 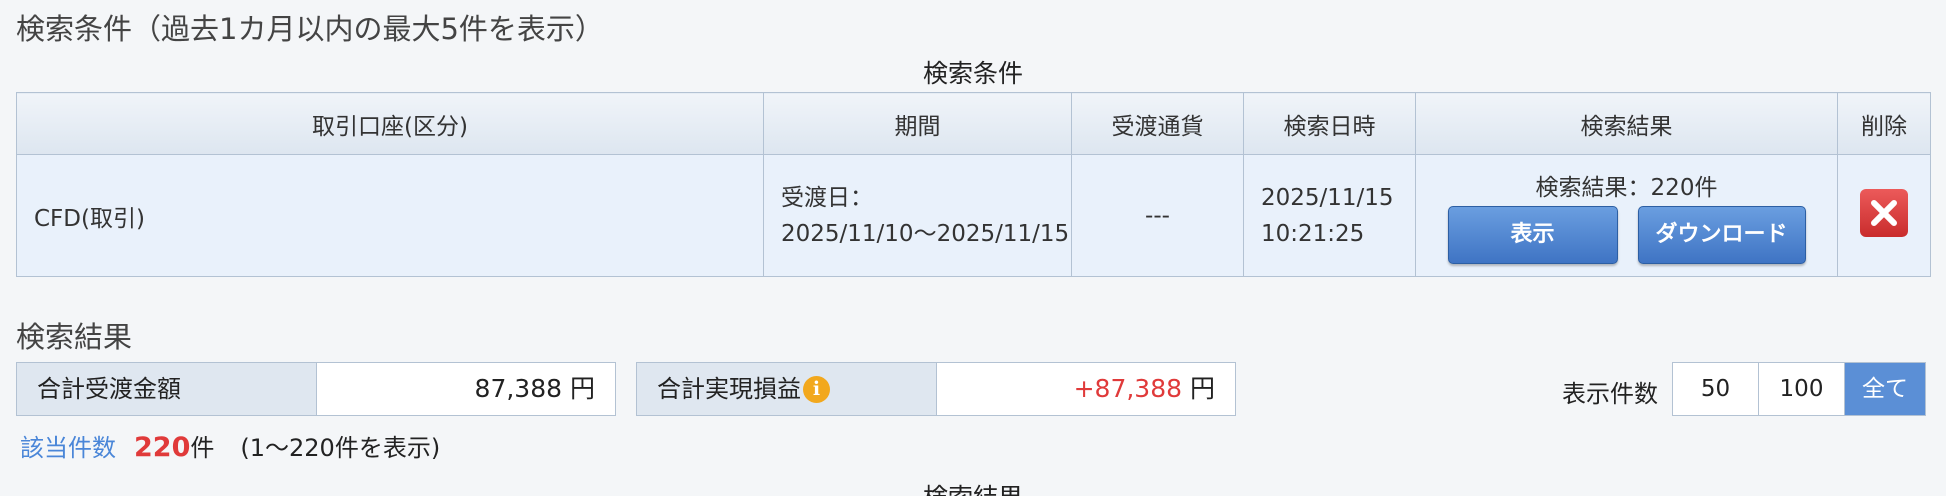 I want to click on total-settlement-value: 87,388 円, so click(x=466, y=389).